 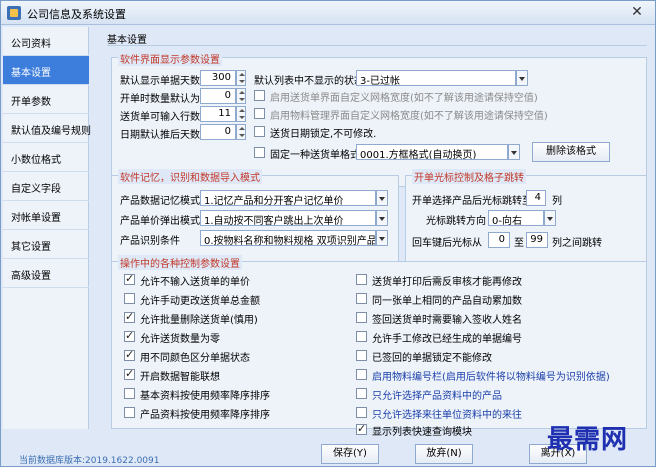 I want to click on divider, so click(x=377, y=45).